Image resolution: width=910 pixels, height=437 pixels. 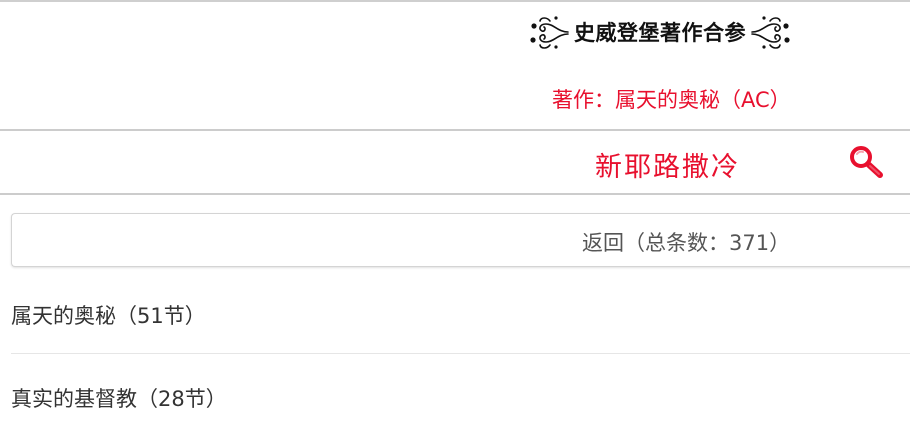 What do you see at coordinates (686, 243) in the screenshot?
I see `back-label: 返回（总条数：371）` at bounding box center [686, 243].